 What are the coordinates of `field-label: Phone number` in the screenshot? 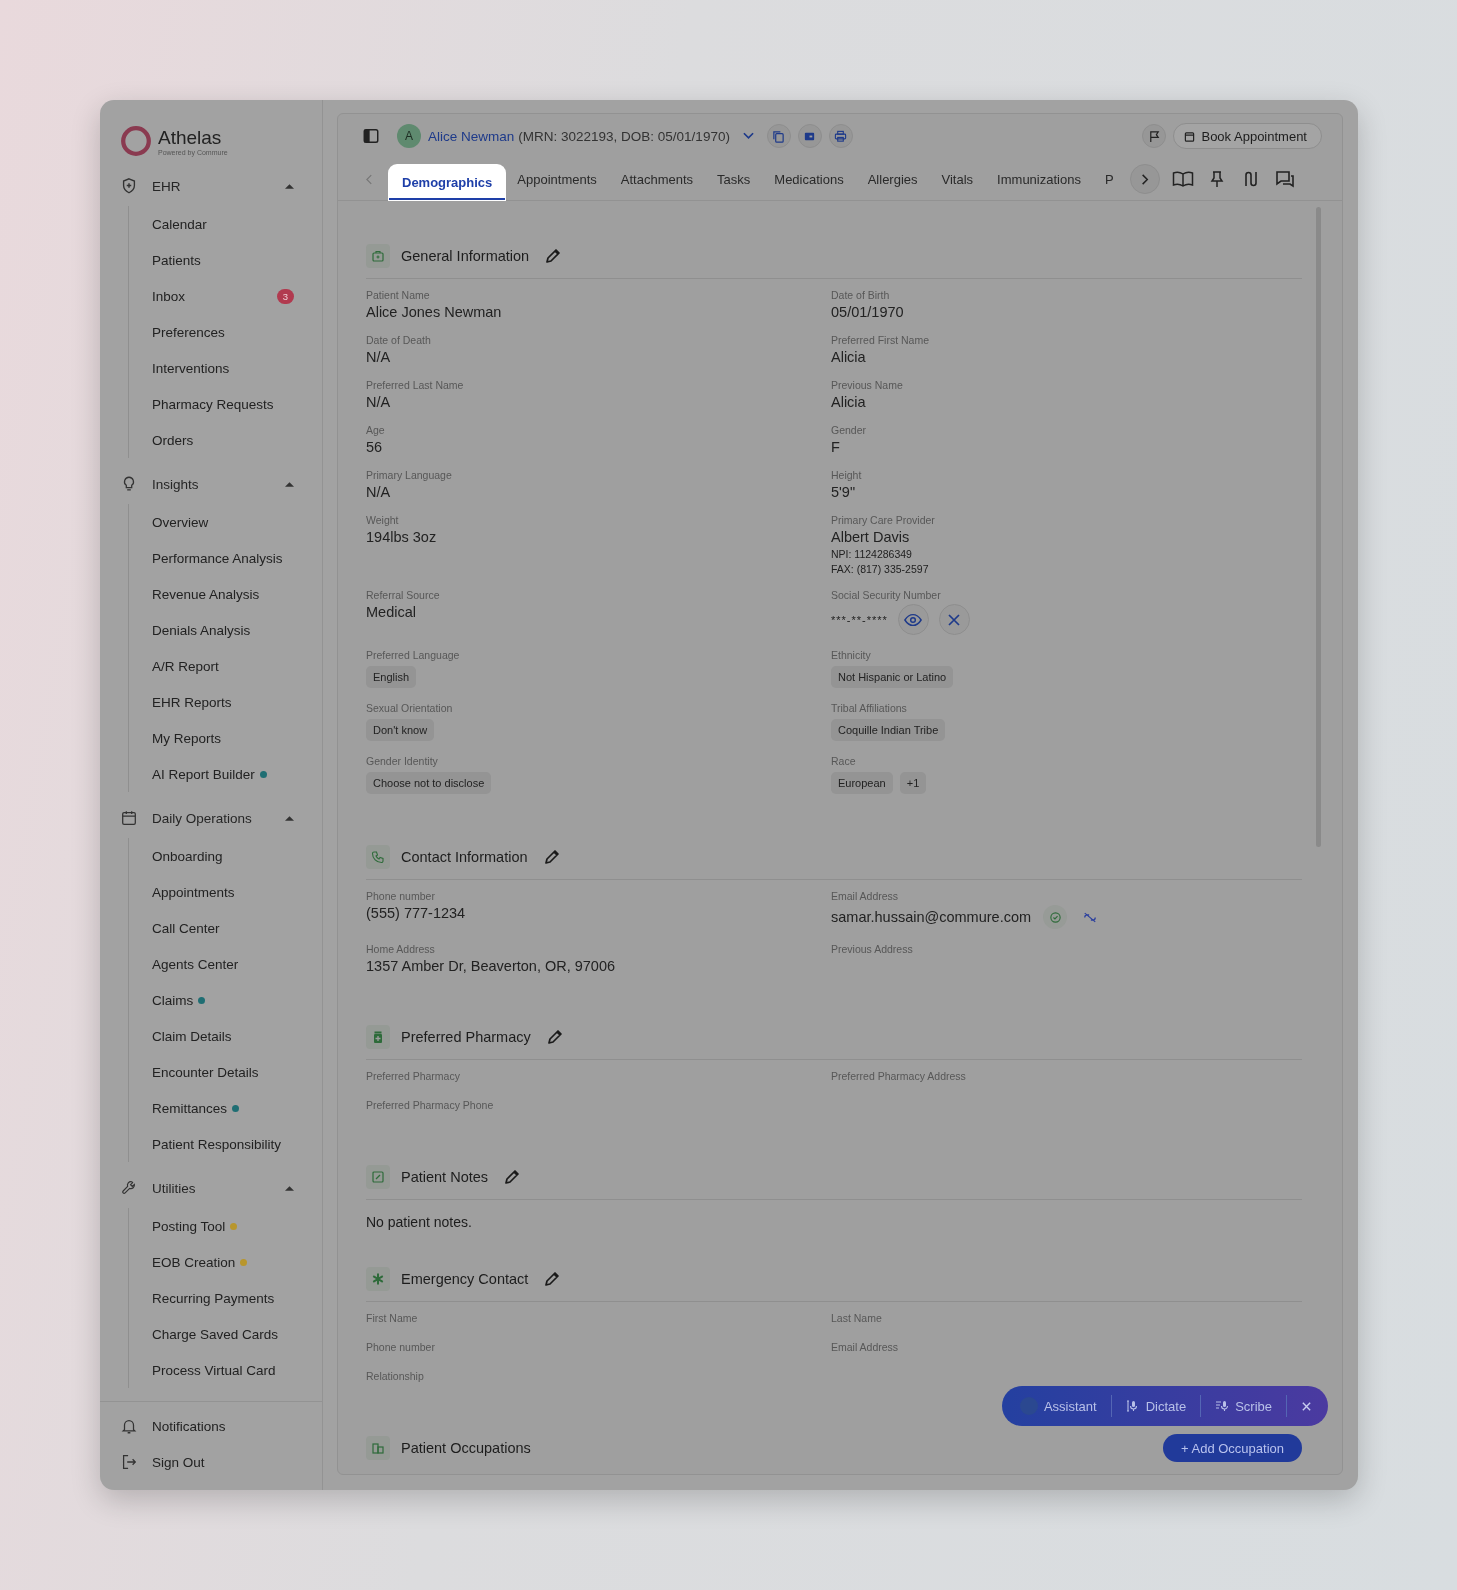 It's located at (401, 1347).